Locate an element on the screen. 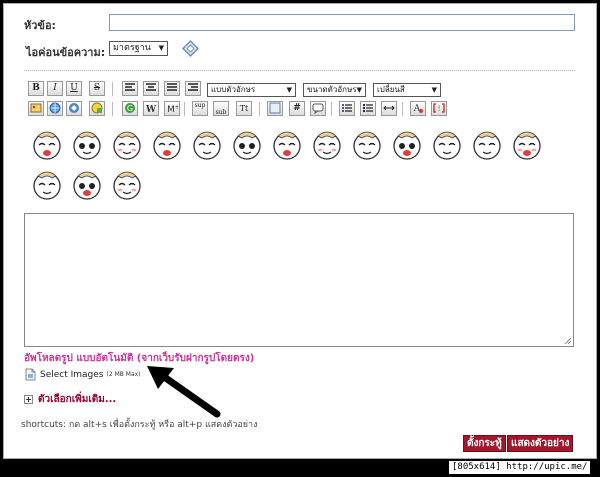 The width and height of the screenshot is (600, 477). image-button is located at coordinates (36, 108).